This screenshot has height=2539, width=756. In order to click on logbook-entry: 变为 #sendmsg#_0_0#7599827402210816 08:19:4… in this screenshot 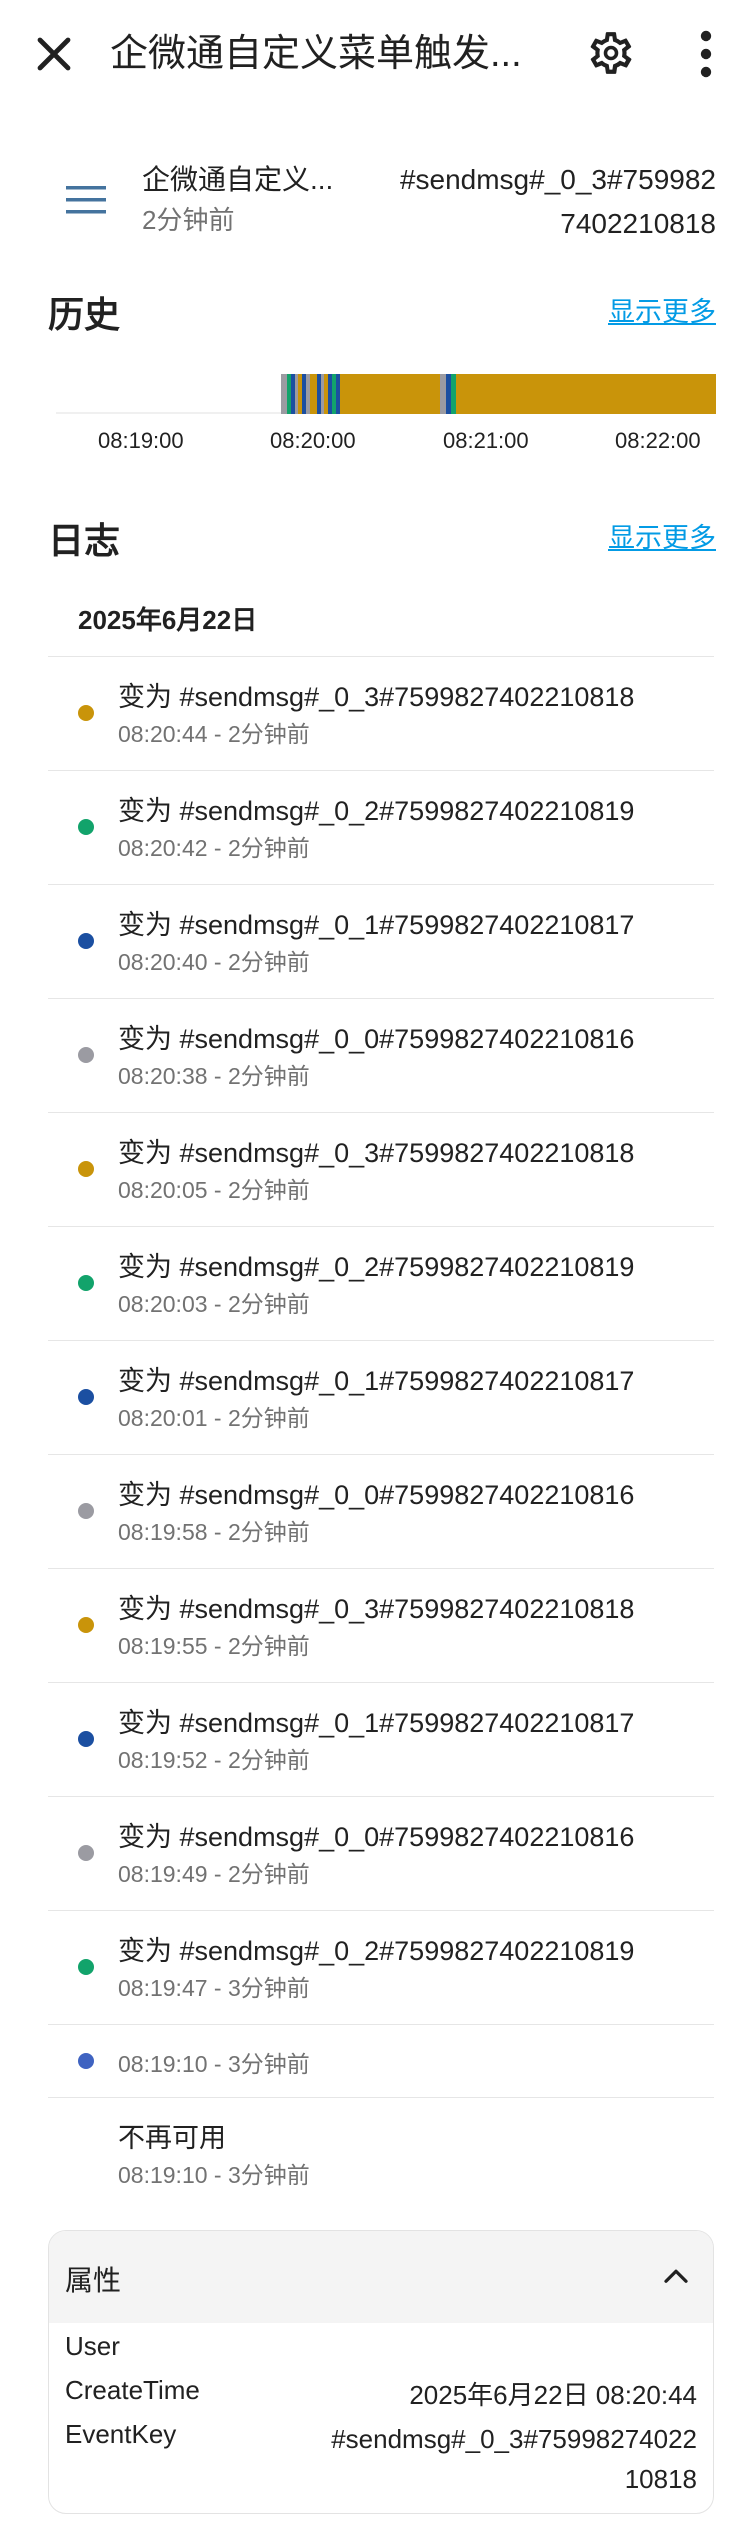, I will do `click(381, 1853)`.